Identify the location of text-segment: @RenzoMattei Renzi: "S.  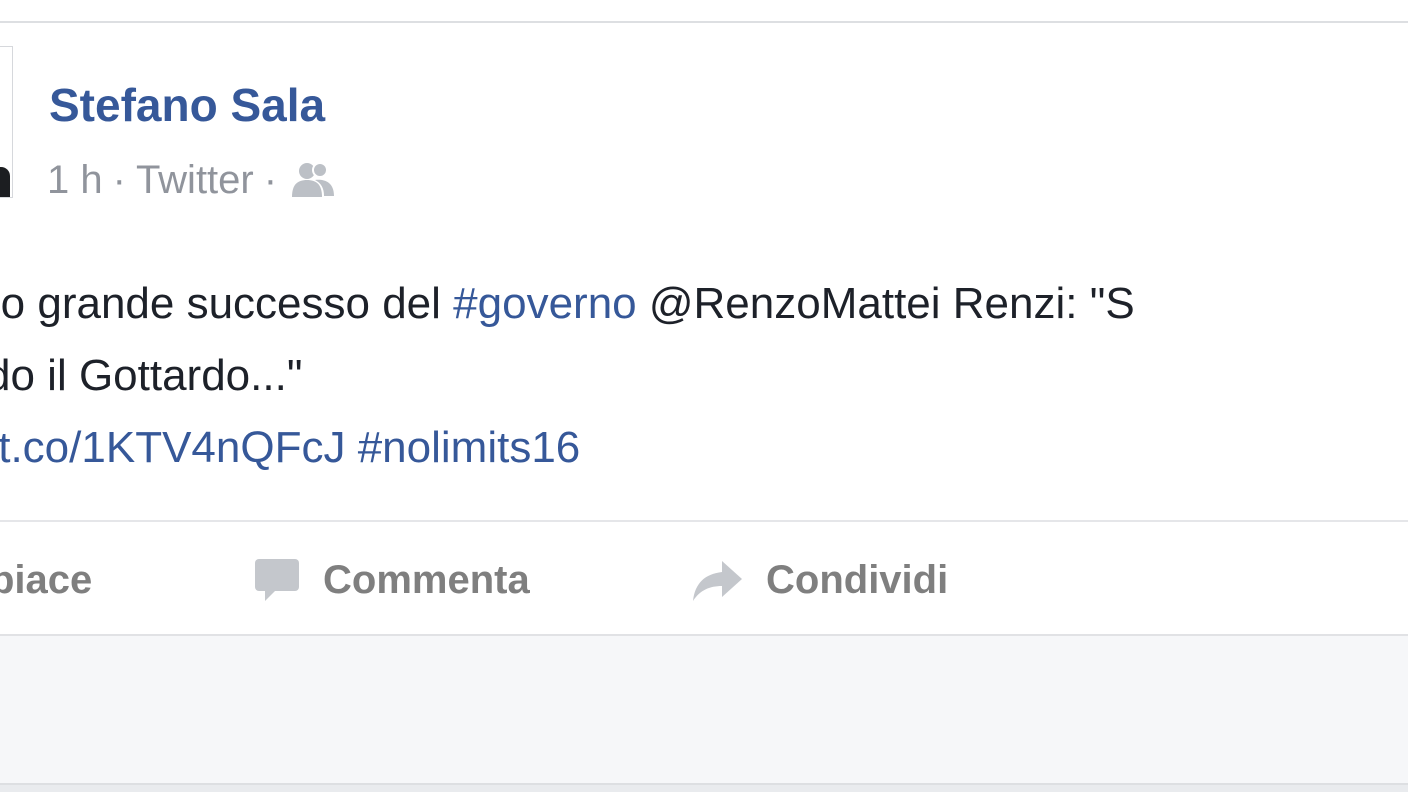
(885, 303).